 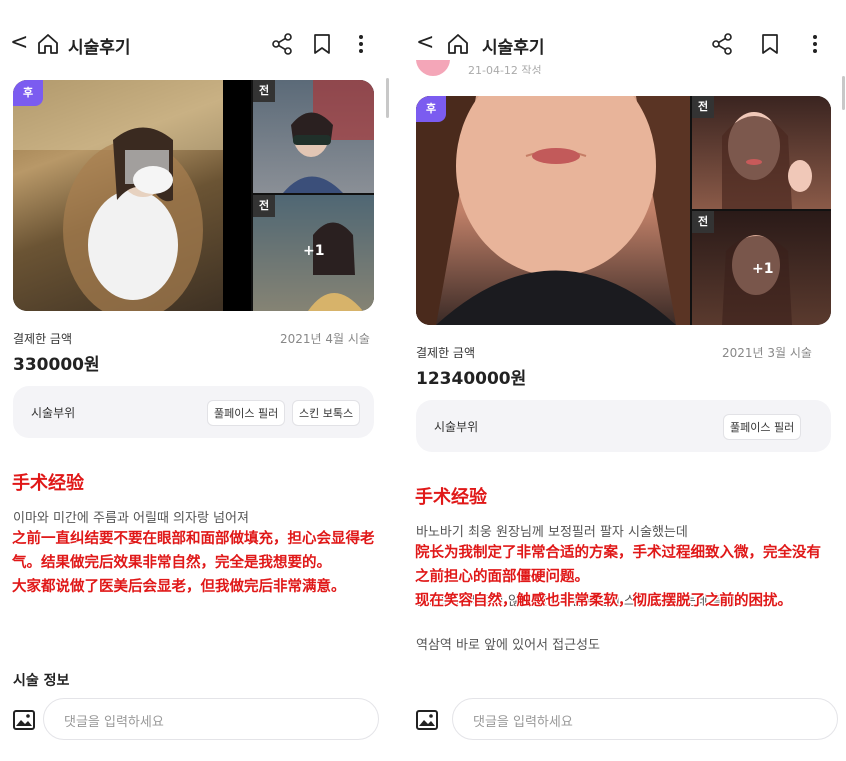 I want to click on review-text-line-3: 역삼역 바로 앞에 있어서 접근성도, so click(x=508, y=645).